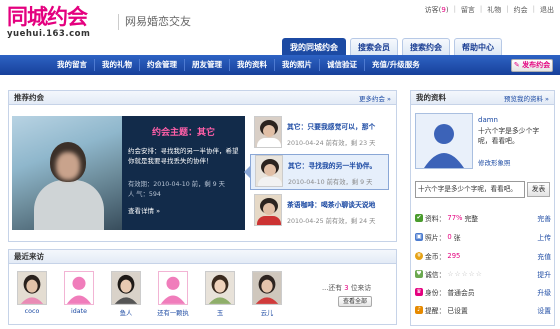  Describe the element at coordinates (297, 65) in the screenshot. I see `subnav-photos: 我的照片` at that location.